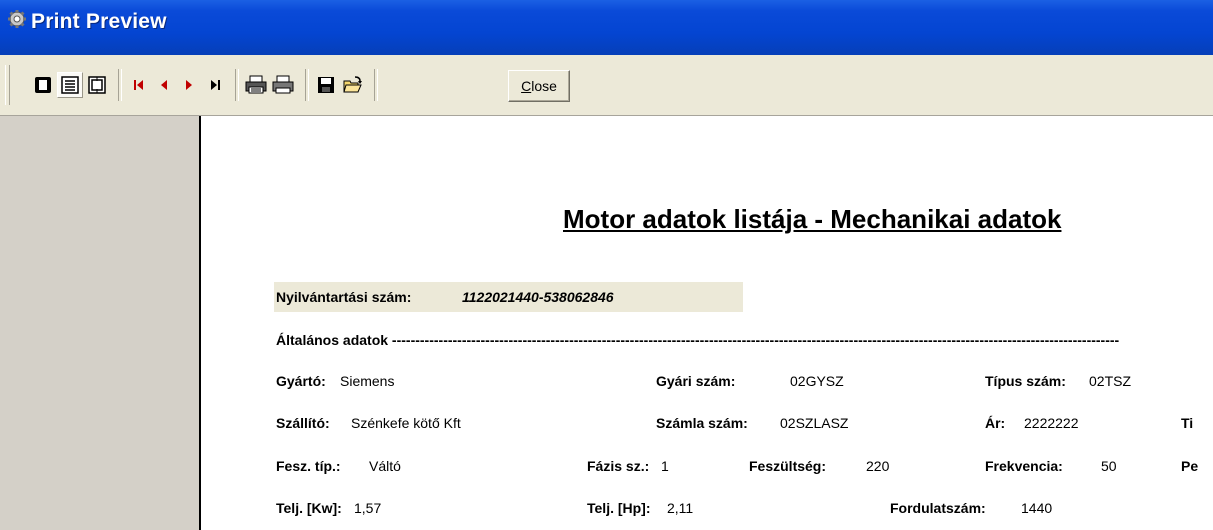 The height and width of the screenshot is (530, 1213). Describe the element at coordinates (301, 381) in the screenshot. I see `gyarto-label: Gyártó:` at that location.